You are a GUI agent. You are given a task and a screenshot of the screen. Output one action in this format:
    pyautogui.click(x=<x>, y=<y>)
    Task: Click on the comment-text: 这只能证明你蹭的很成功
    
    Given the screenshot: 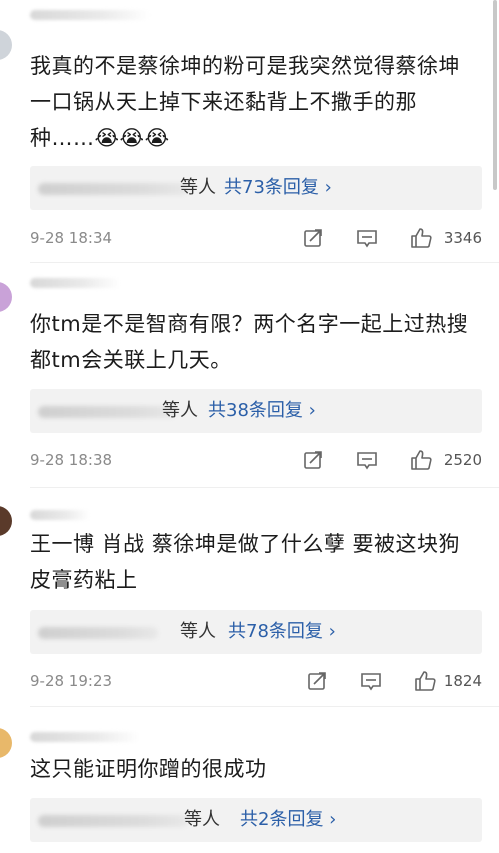 What is the action you would take?
    pyautogui.click(x=148, y=769)
    